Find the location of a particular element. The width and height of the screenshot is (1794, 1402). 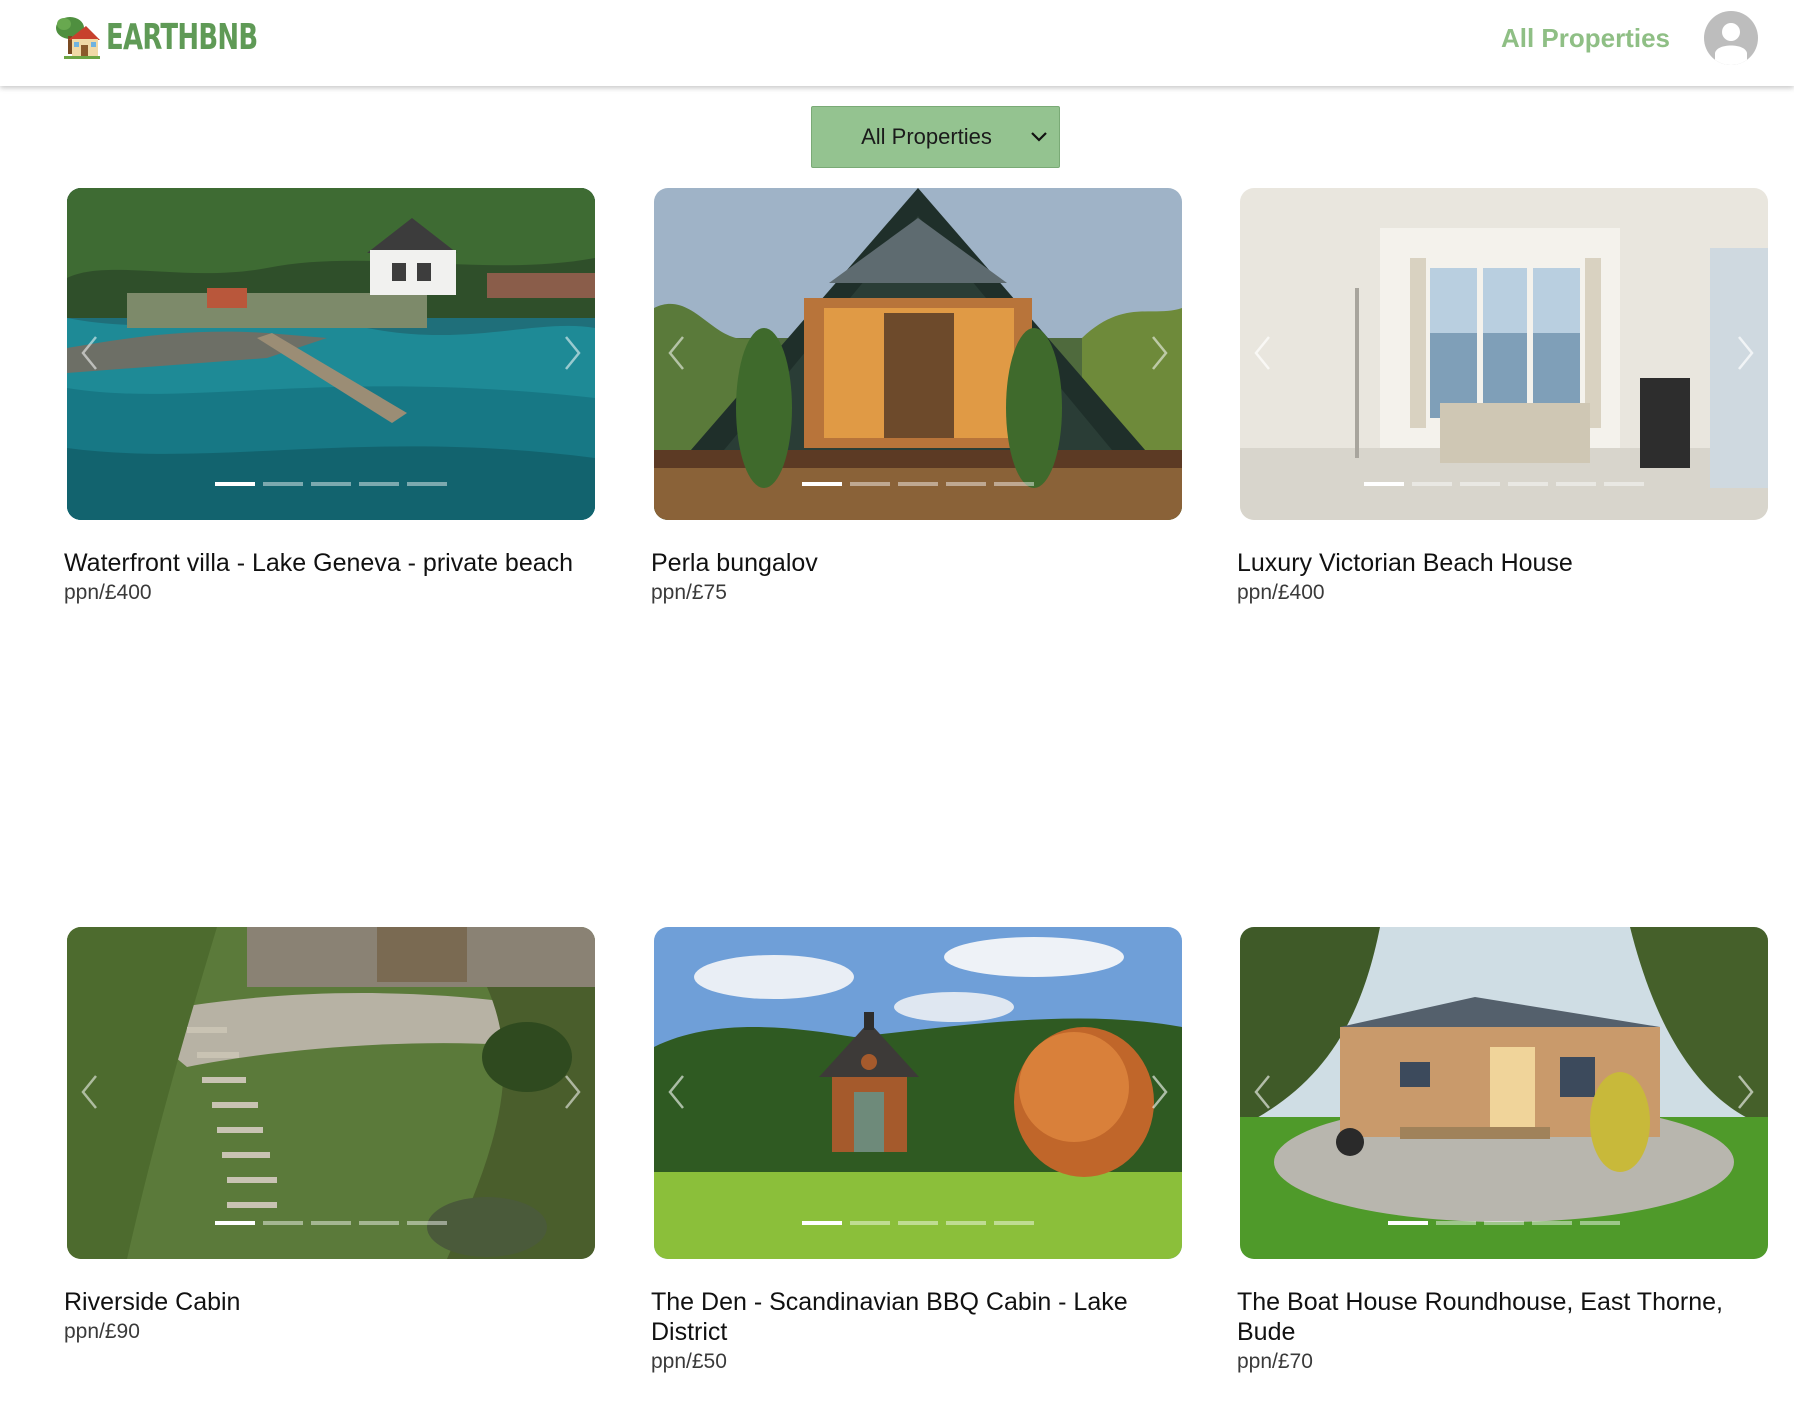

property-filter-select: All Properties is located at coordinates (935, 137).